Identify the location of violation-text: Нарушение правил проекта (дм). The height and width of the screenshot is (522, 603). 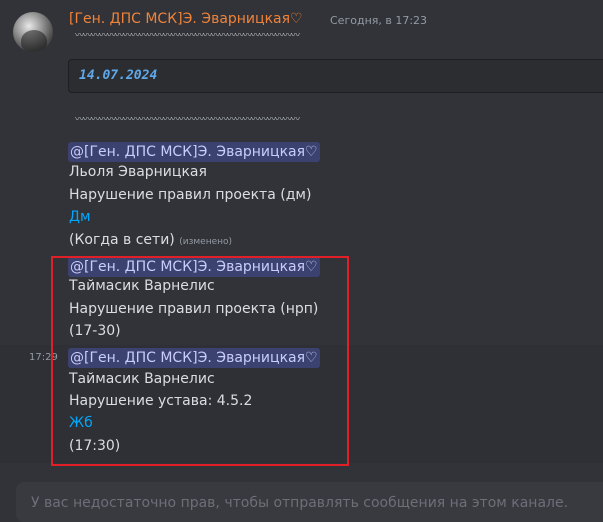
(190, 195).